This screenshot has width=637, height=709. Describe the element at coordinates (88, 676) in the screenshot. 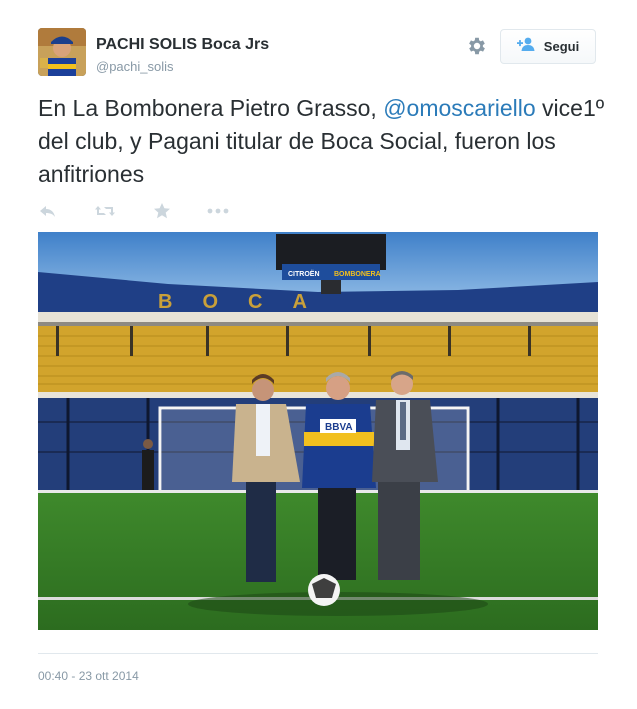

I see `tweet-timestamp: 00:40 - 23 ott 2014` at that location.